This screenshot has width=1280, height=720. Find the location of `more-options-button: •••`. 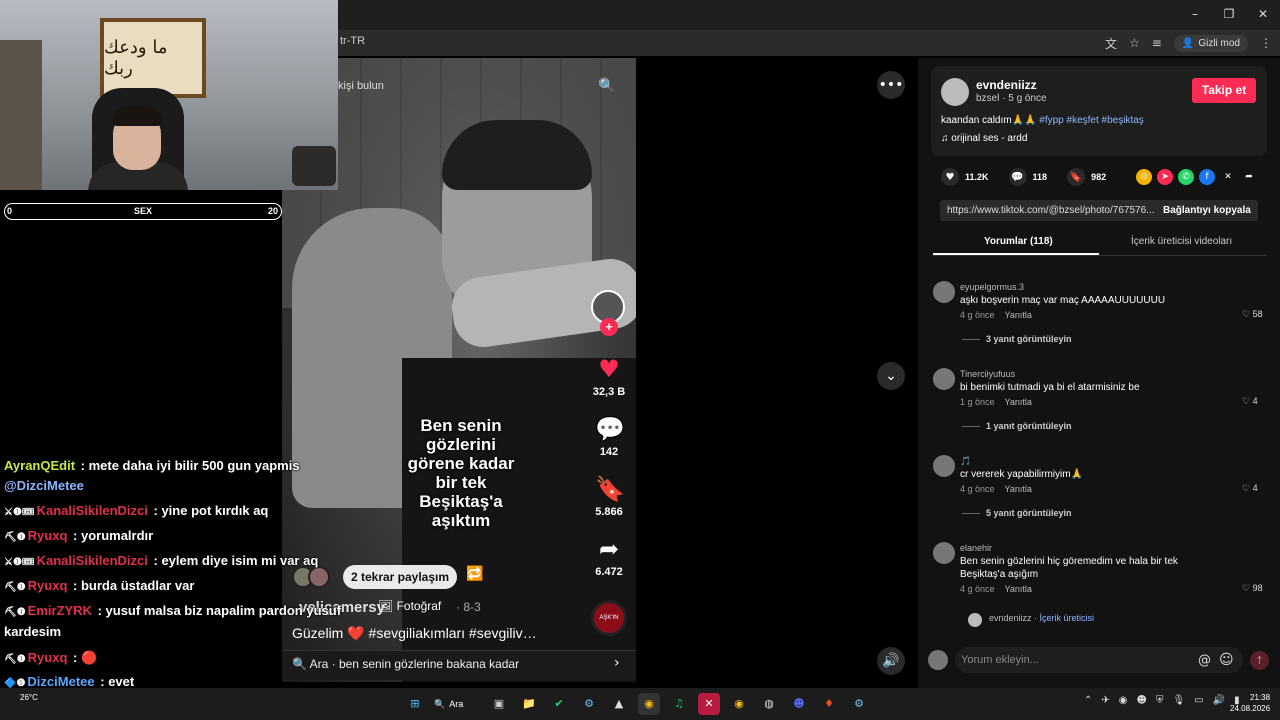

more-options-button: ••• is located at coordinates (891, 85).